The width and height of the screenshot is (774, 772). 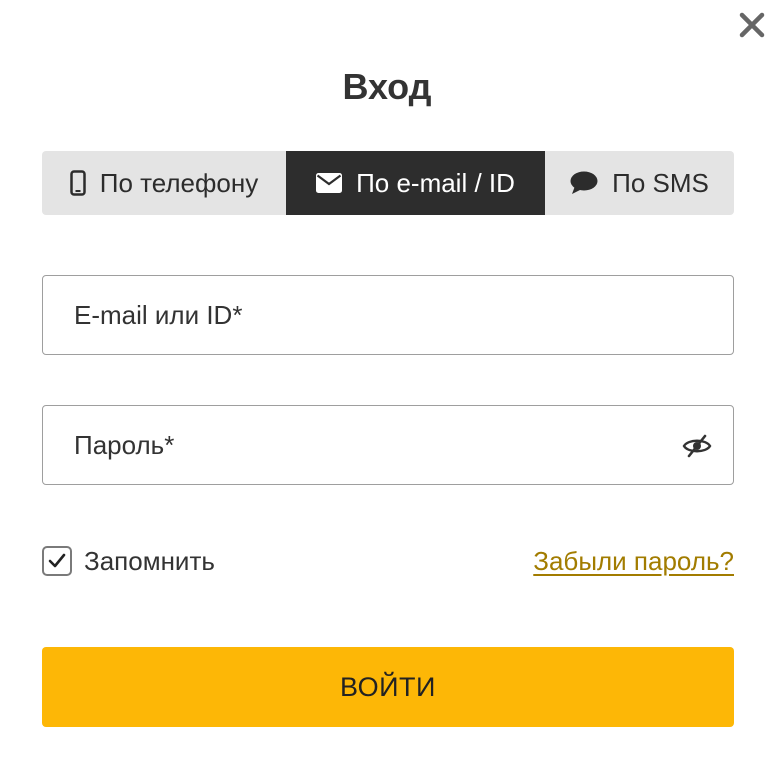 I want to click on checkmark-icon, so click(x=57, y=560).